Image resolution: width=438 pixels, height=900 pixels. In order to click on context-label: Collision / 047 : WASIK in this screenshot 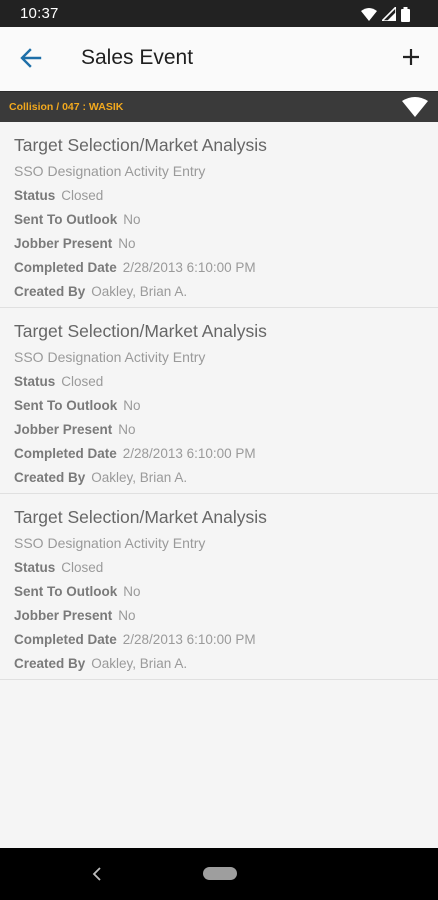, I will do `click(66, 107)`.